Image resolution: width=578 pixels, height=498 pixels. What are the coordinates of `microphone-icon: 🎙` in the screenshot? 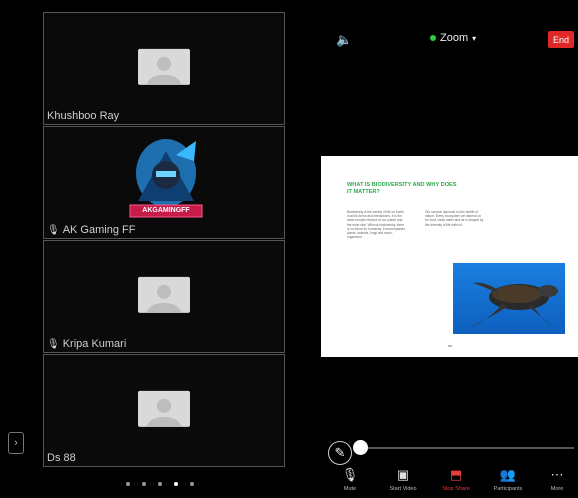 It's located at (350, 474).